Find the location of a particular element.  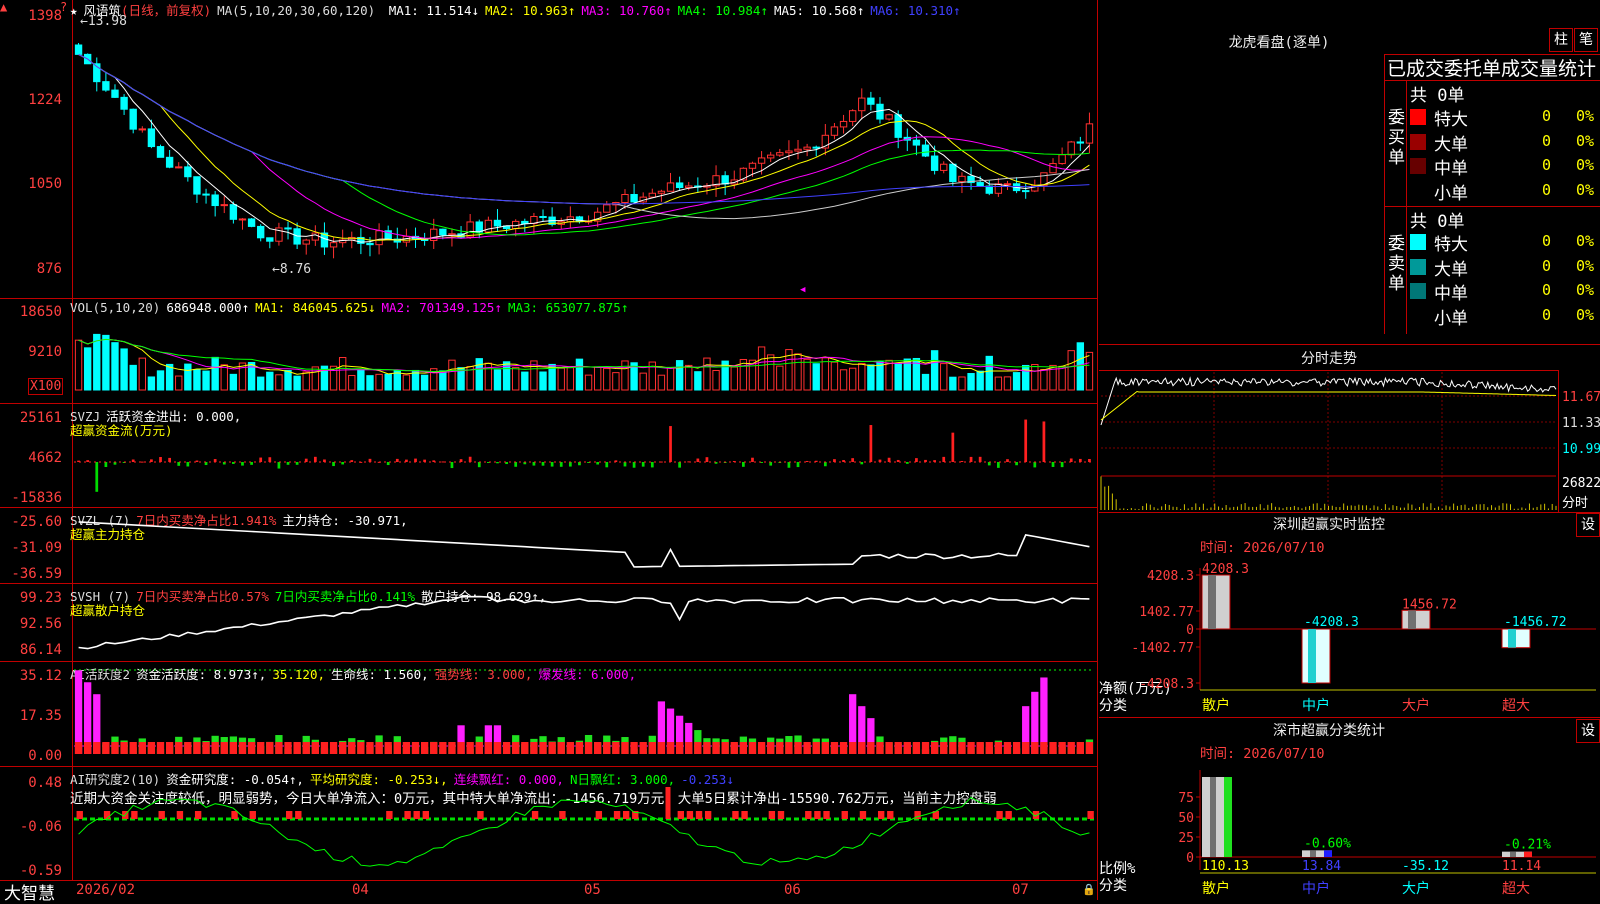

bar-mode-button: 柱 is located at coordinates (1561, 40).